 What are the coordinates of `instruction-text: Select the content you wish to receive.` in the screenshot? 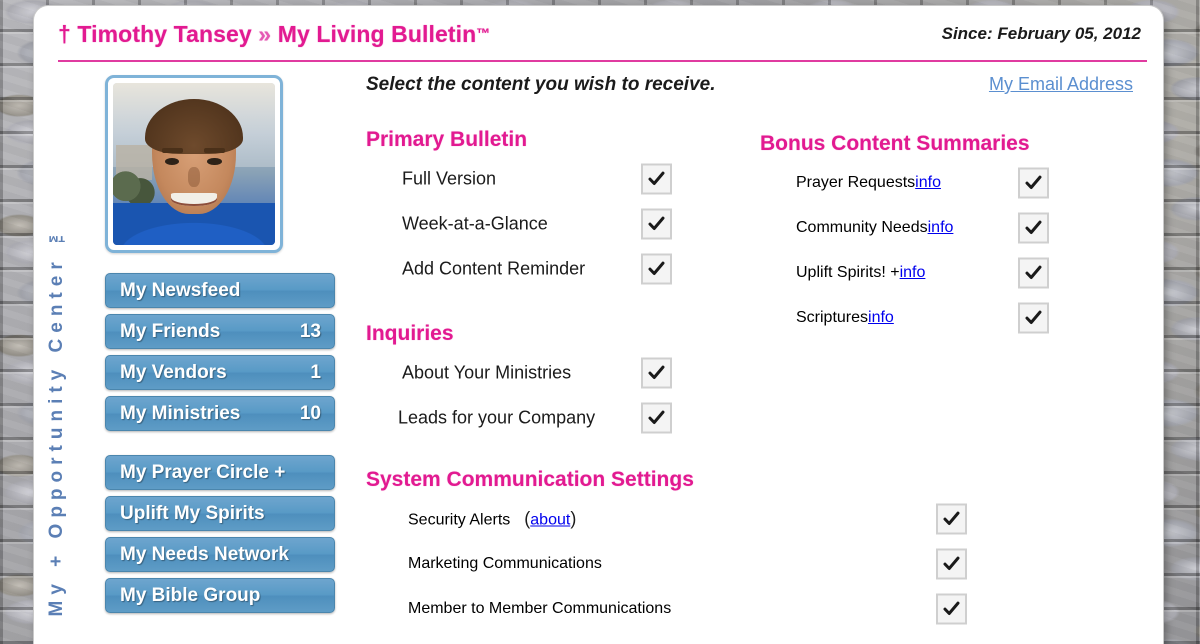 It's located at (541, 84).